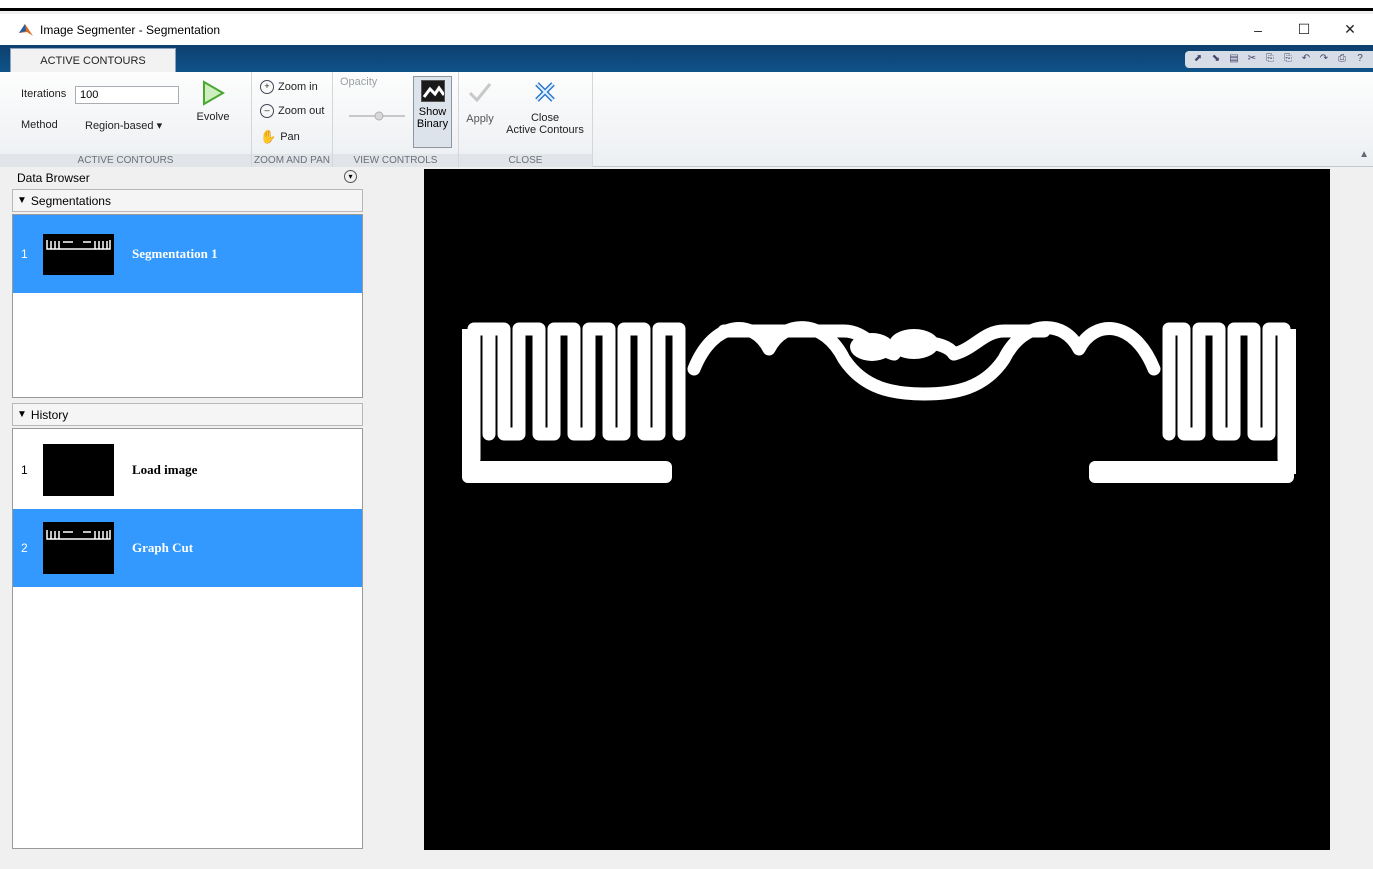  What do you see at coordinates (187, 306) in the screenshot?
I see `segmentations-list: 1 Segmentation 1` at bounding box center [187, 306].